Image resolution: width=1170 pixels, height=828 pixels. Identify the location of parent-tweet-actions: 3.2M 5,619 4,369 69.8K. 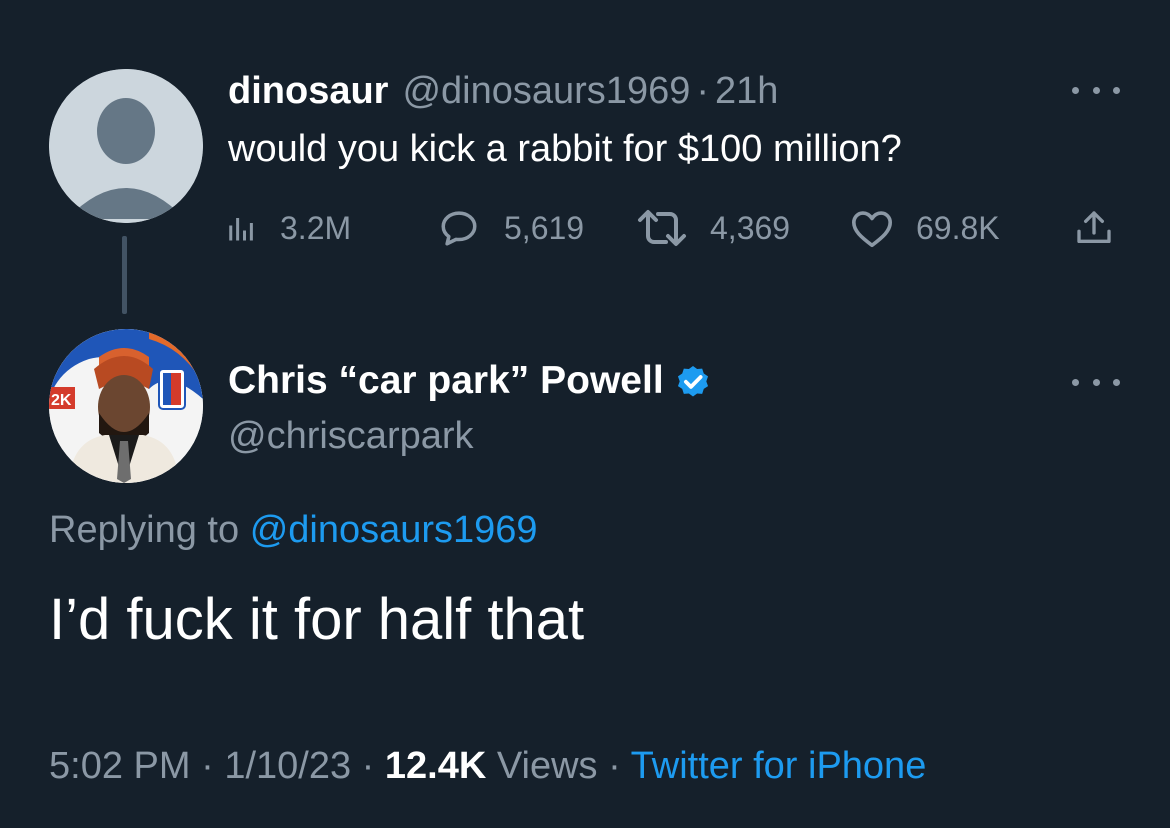
(674, 228).